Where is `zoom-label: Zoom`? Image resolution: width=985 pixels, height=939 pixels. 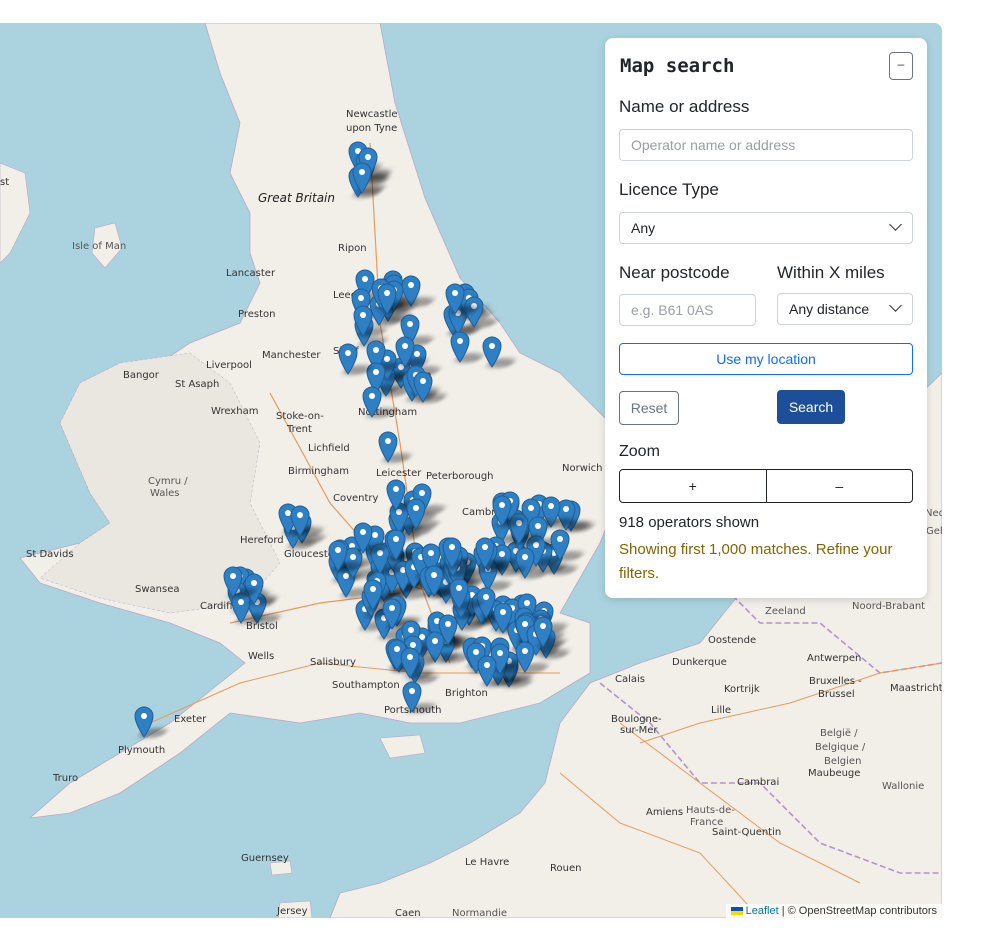
zoom-label: Zoom is located at coordinates (639, 451).